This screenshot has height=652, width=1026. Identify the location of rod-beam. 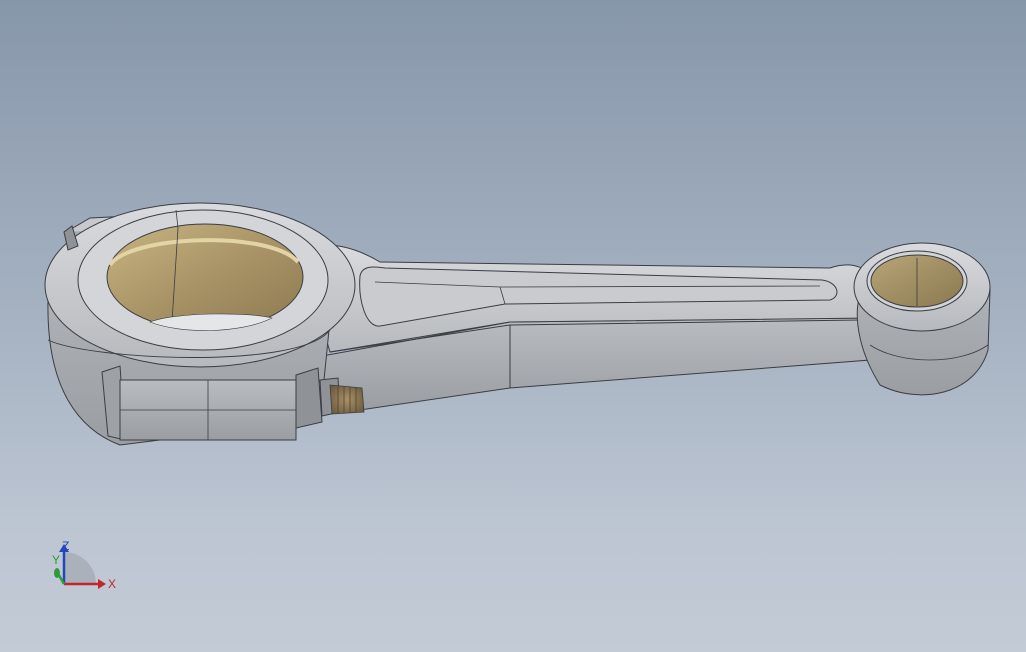
(584, 327).